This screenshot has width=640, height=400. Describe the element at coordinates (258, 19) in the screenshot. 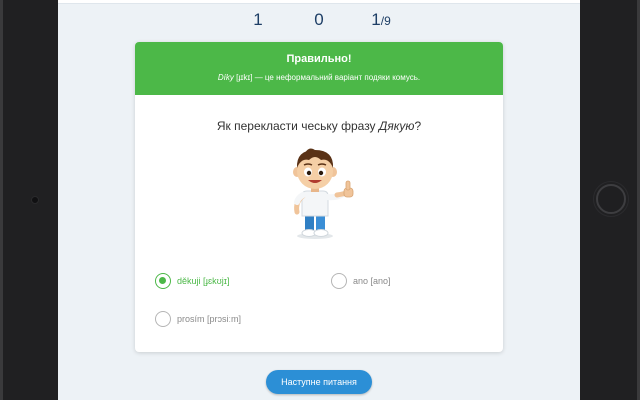

I see `correct-count: 1` at that location.